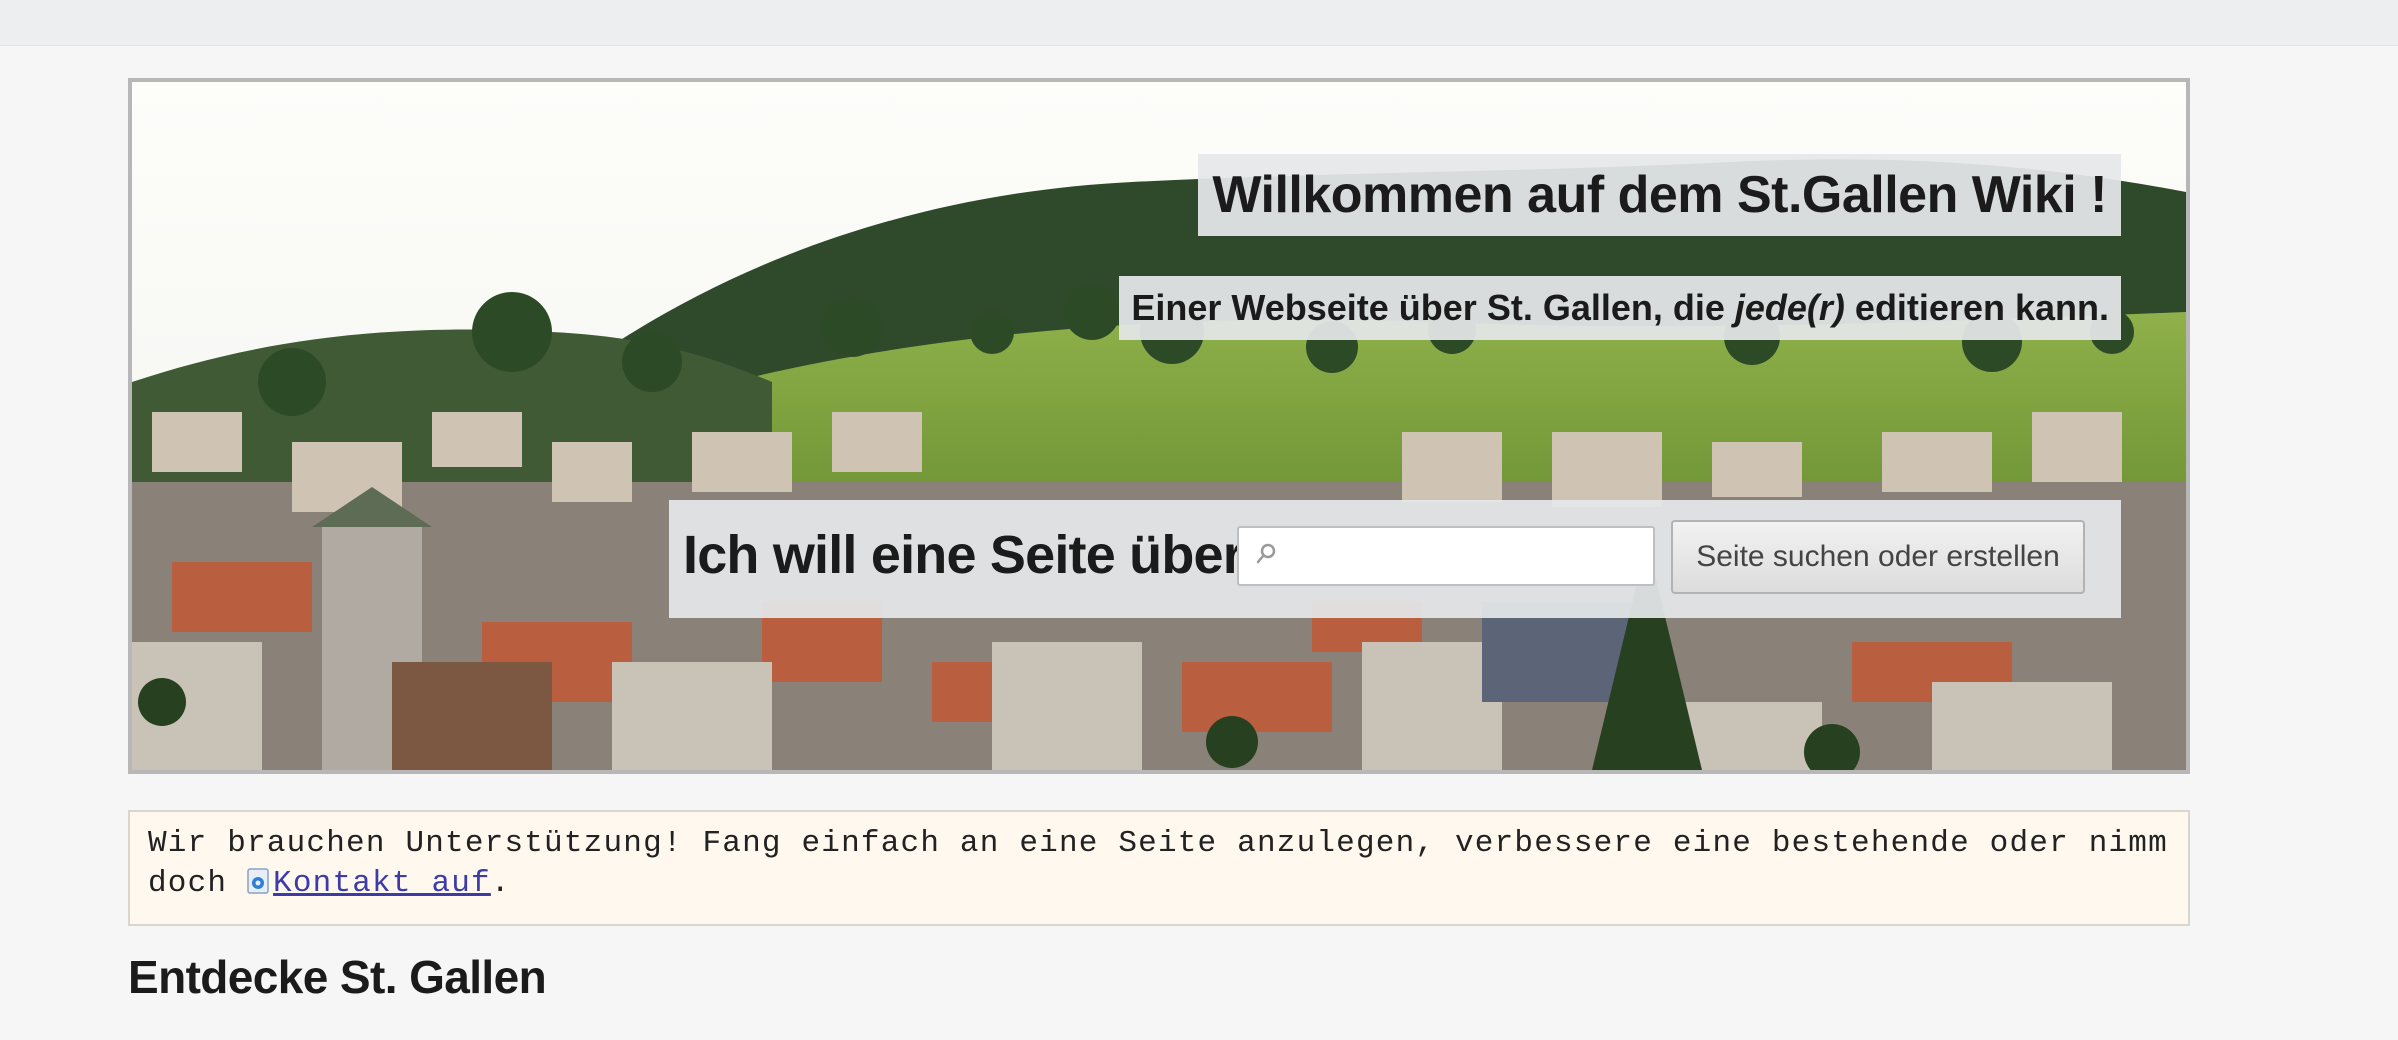  I want to click on search-or-create-button: Seite suchen oder erstellen, so click(1878, 557).